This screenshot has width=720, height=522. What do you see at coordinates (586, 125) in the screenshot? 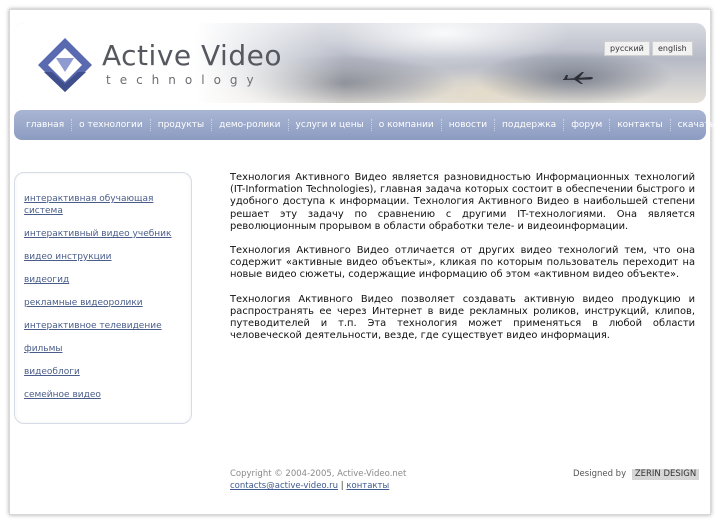
I see `nav-forum: форум` at bounding box center [586, 125].